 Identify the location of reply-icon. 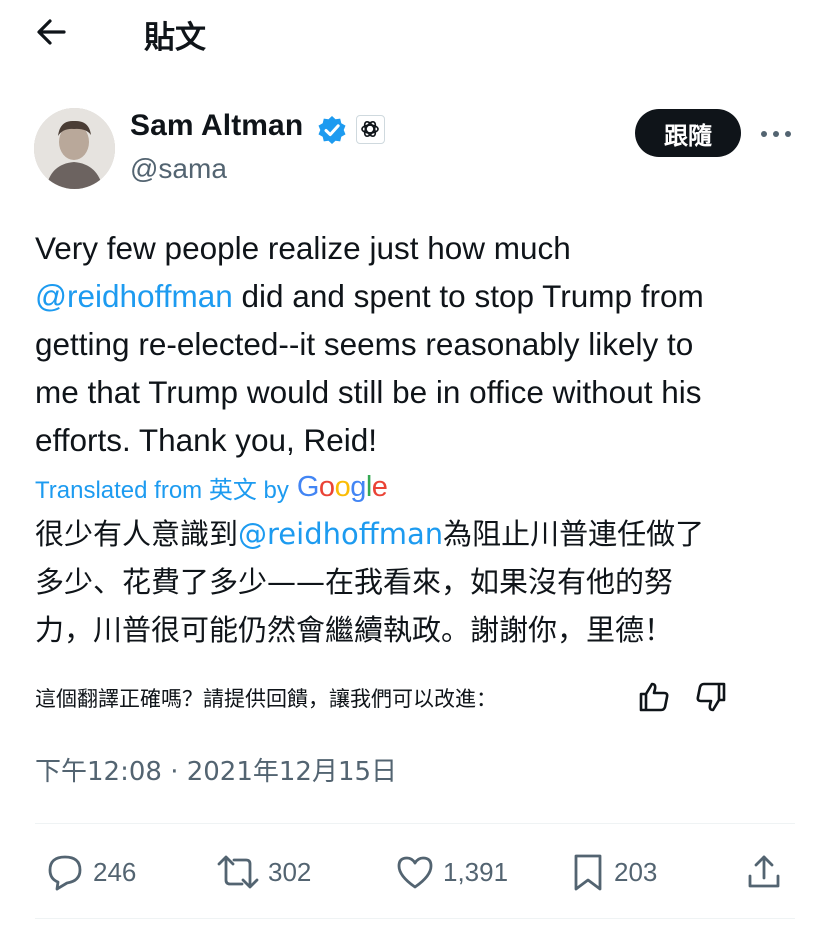
(65, 873).